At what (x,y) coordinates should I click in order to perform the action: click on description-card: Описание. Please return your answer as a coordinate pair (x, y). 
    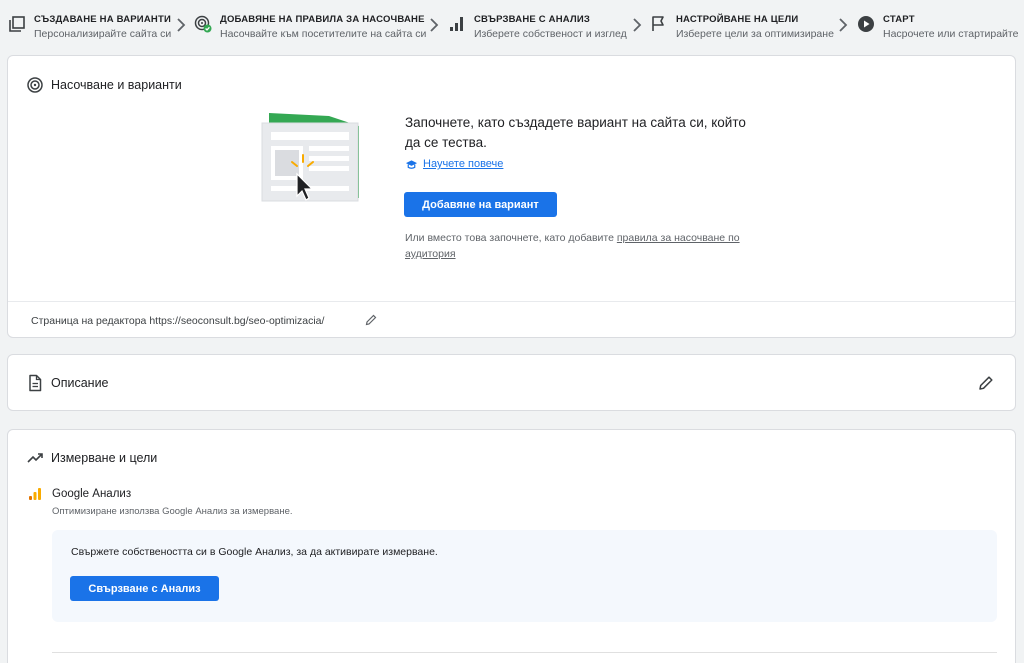
    Looking at the image, I should click on (511, 382).